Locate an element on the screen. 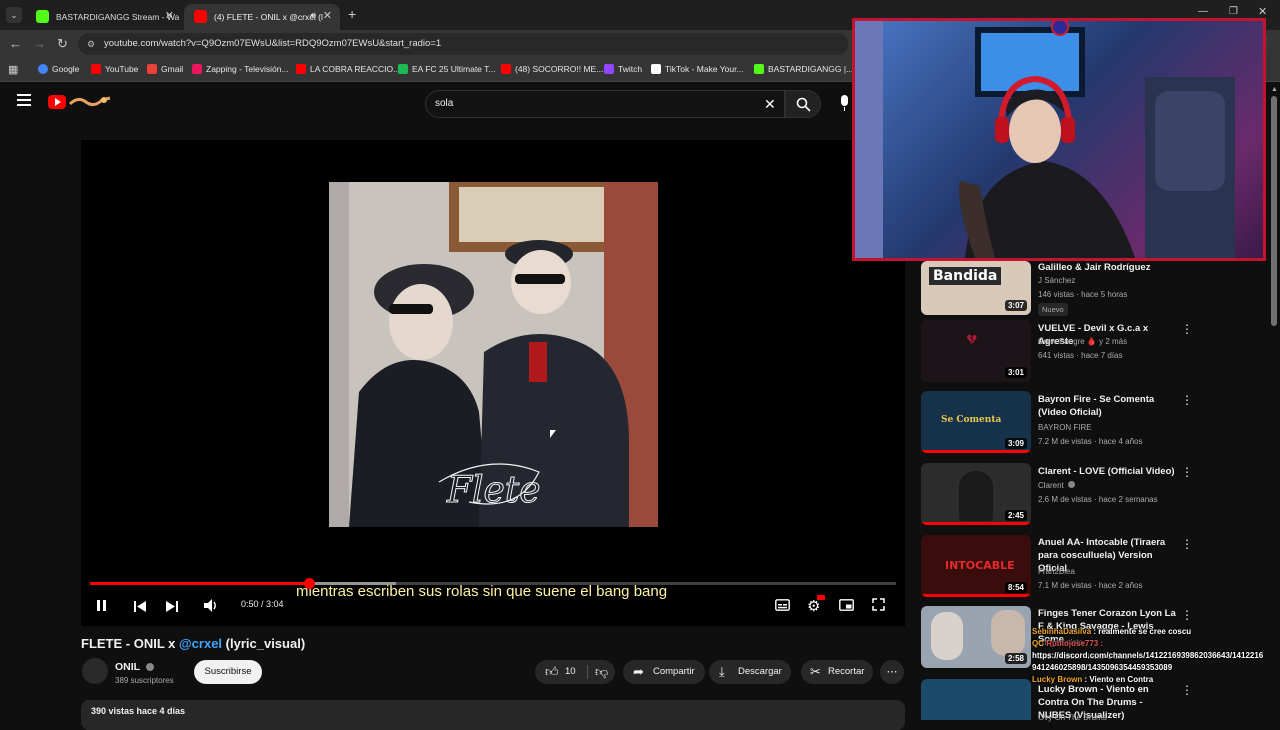 The image size is (1280, 730). download-button: ⤓ Descargar is located at coordinates (750, 672).